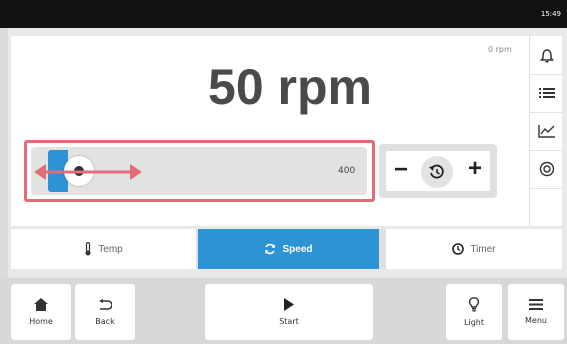 This screenshot has height=344, width=567. I want to click on bell-icon, so click(546, 56).